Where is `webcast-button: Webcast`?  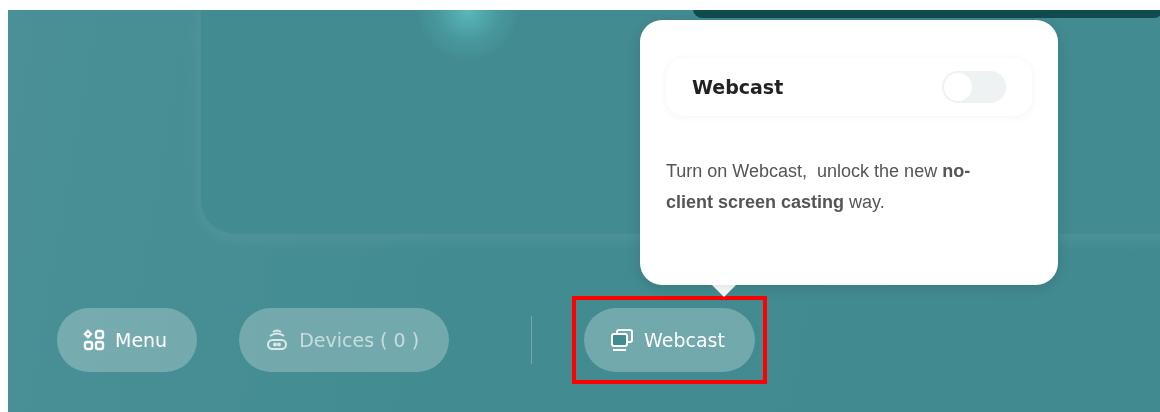 webcast-button: Webcast is located at coordinates (669, 340).